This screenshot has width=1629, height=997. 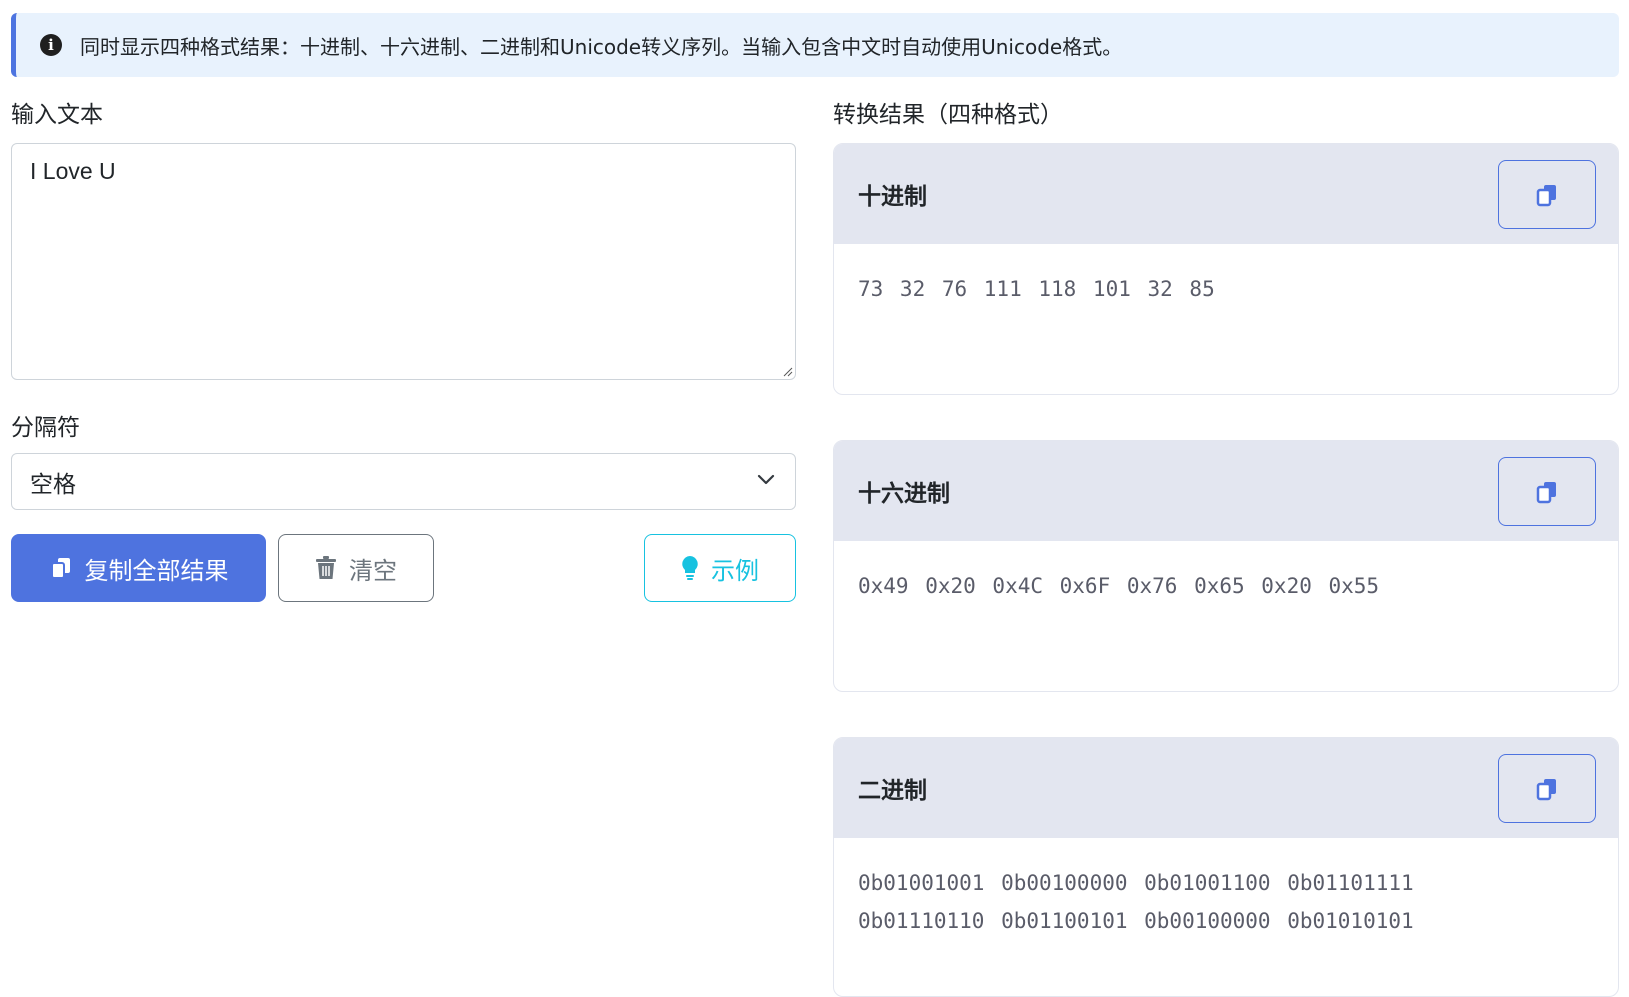 I want to click on clear-button: 清空, so click(x=356, y=568).